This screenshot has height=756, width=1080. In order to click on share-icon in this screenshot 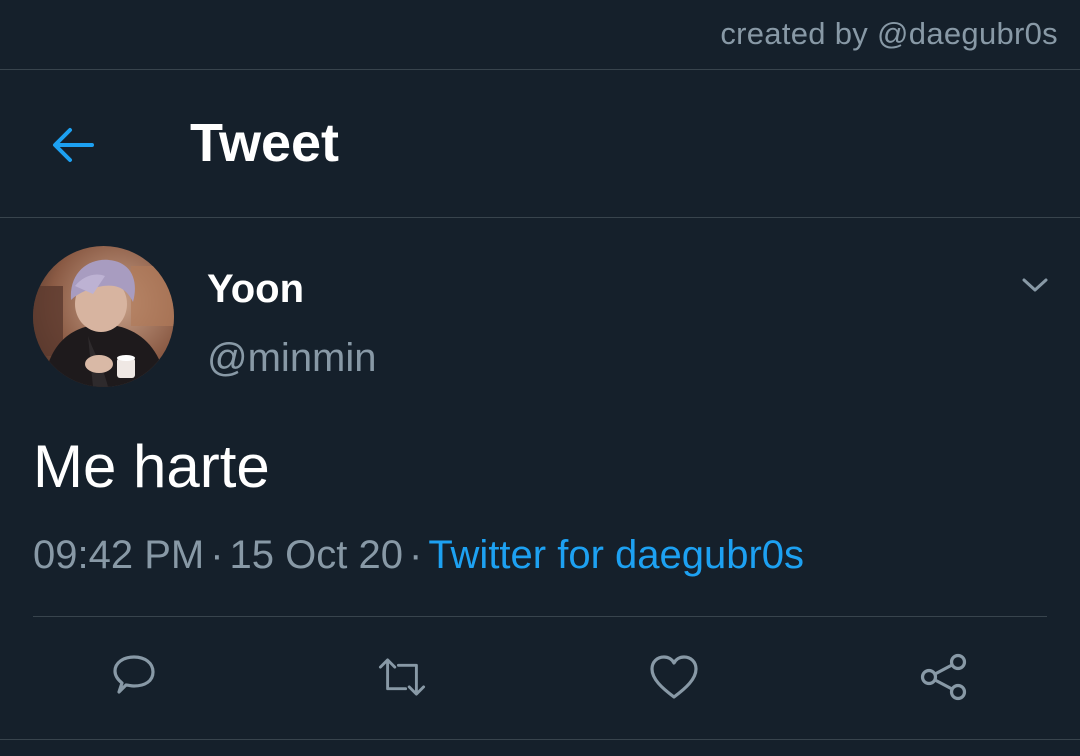, I will do `click(943, 677)`.